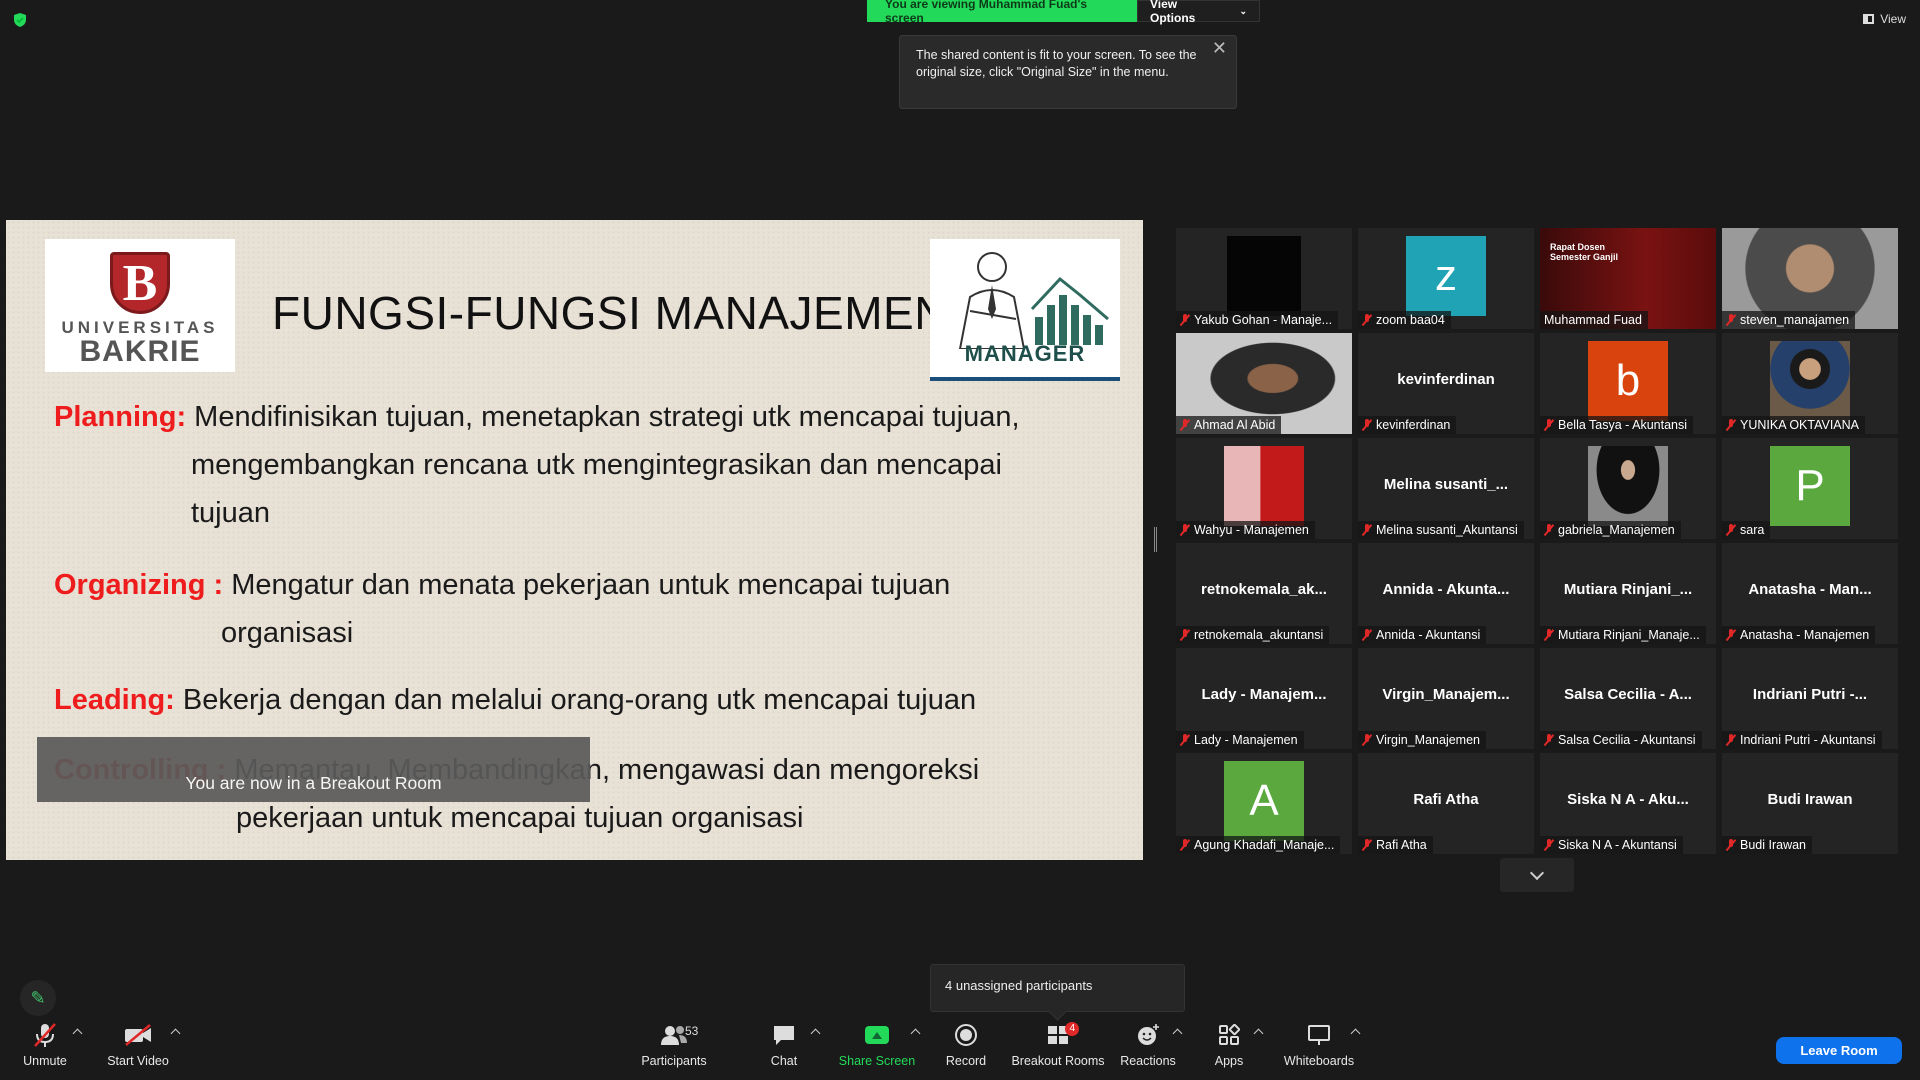 The image size is (1920, 1080). I want to click on participant-name-label: Bella Tasya - Akuntansi, so click(1617, 425).